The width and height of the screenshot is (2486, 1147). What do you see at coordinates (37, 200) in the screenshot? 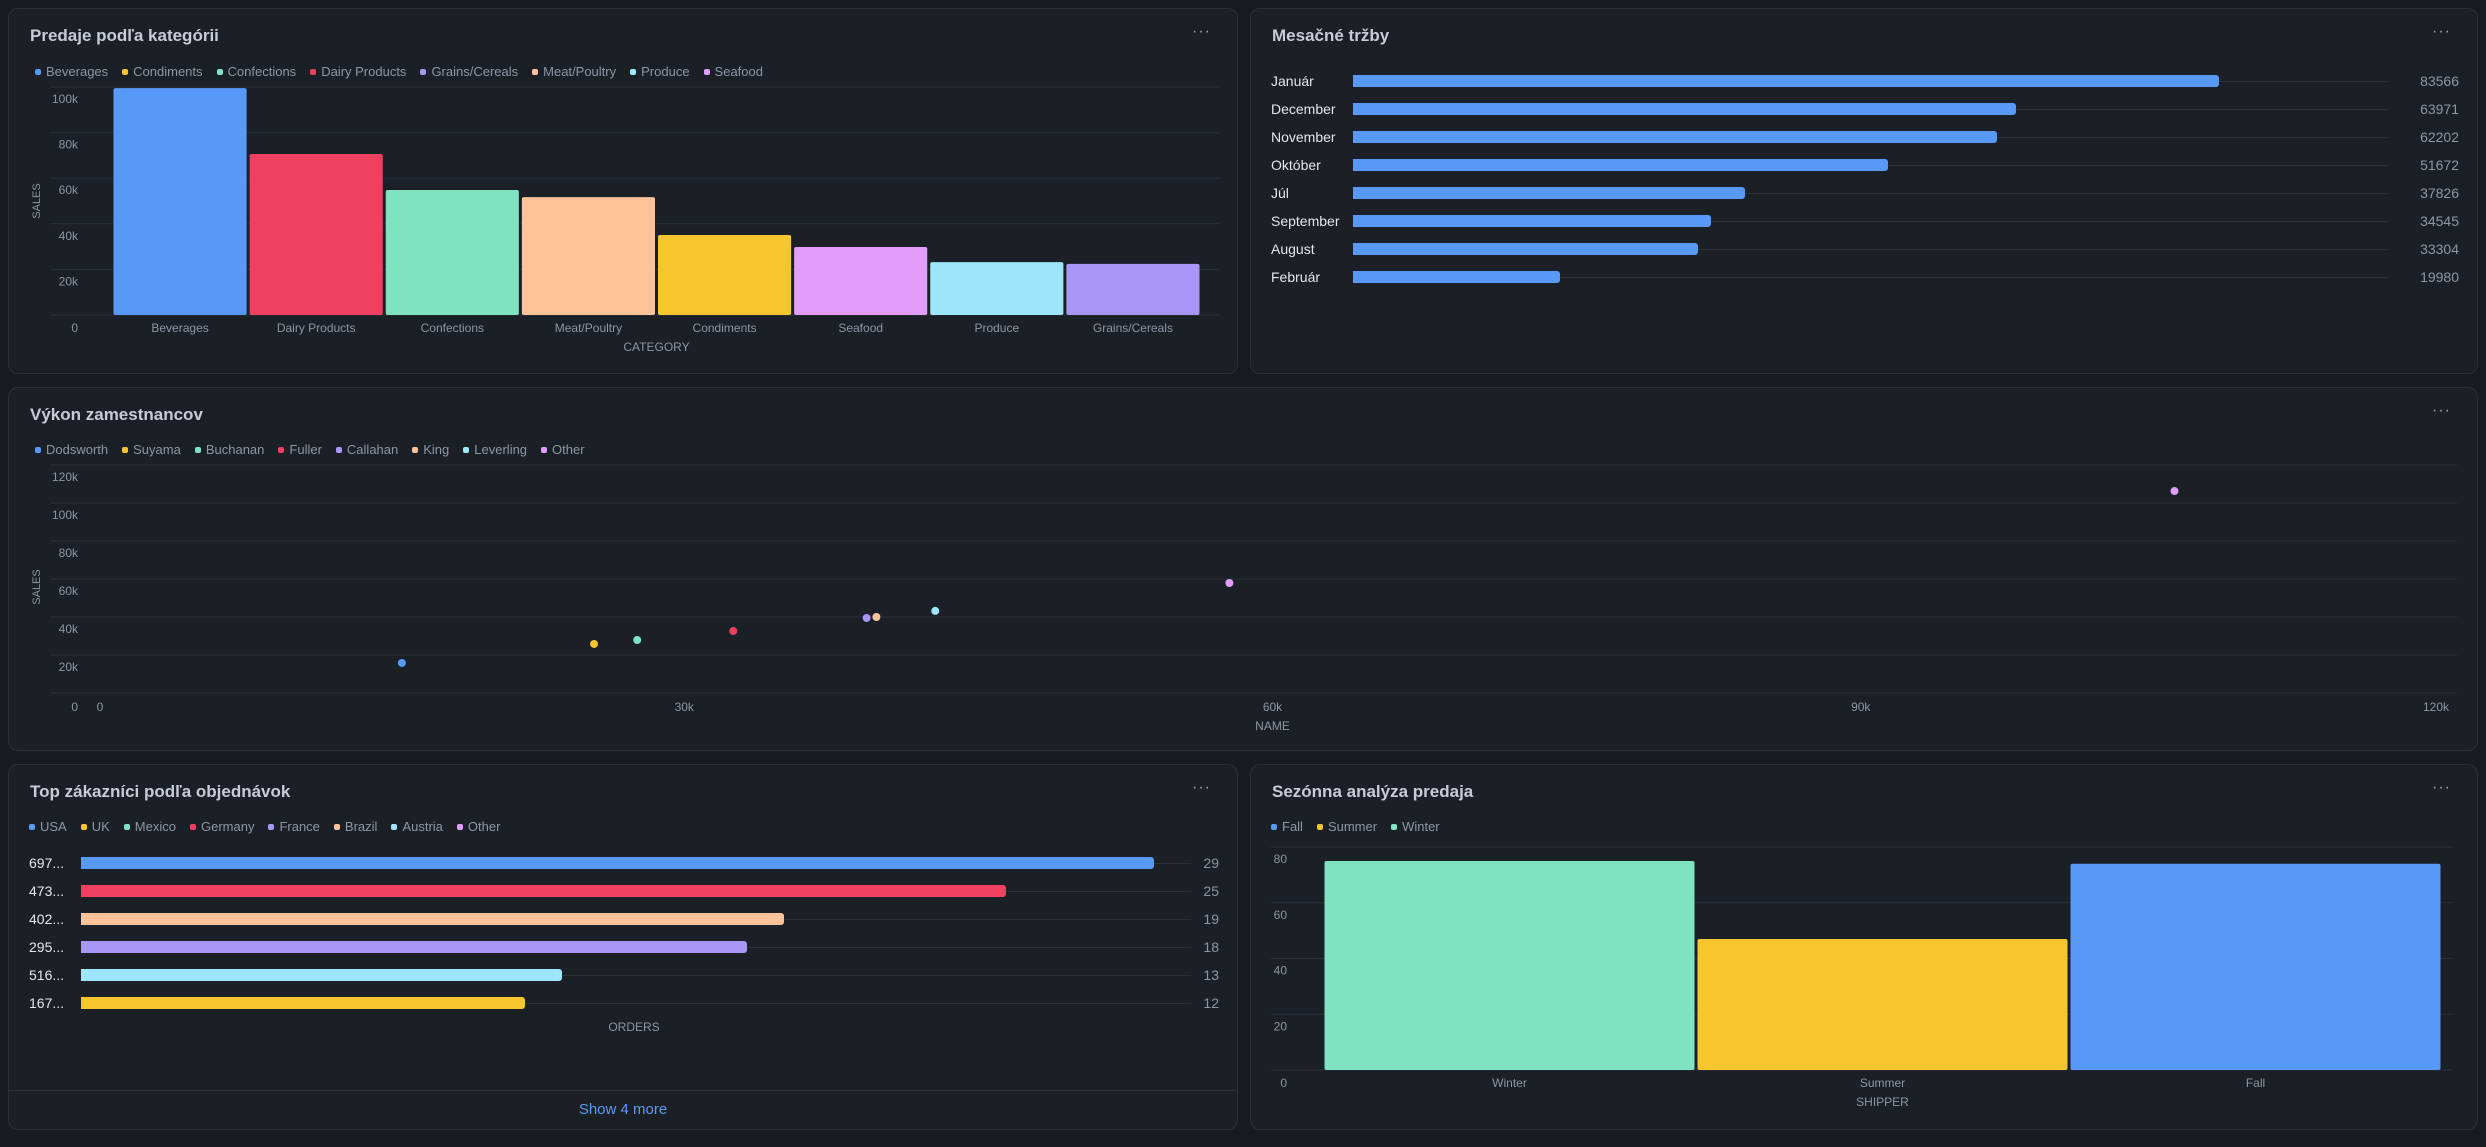
I see `y-axis-label: SALES` at bounding box center [37, 200].